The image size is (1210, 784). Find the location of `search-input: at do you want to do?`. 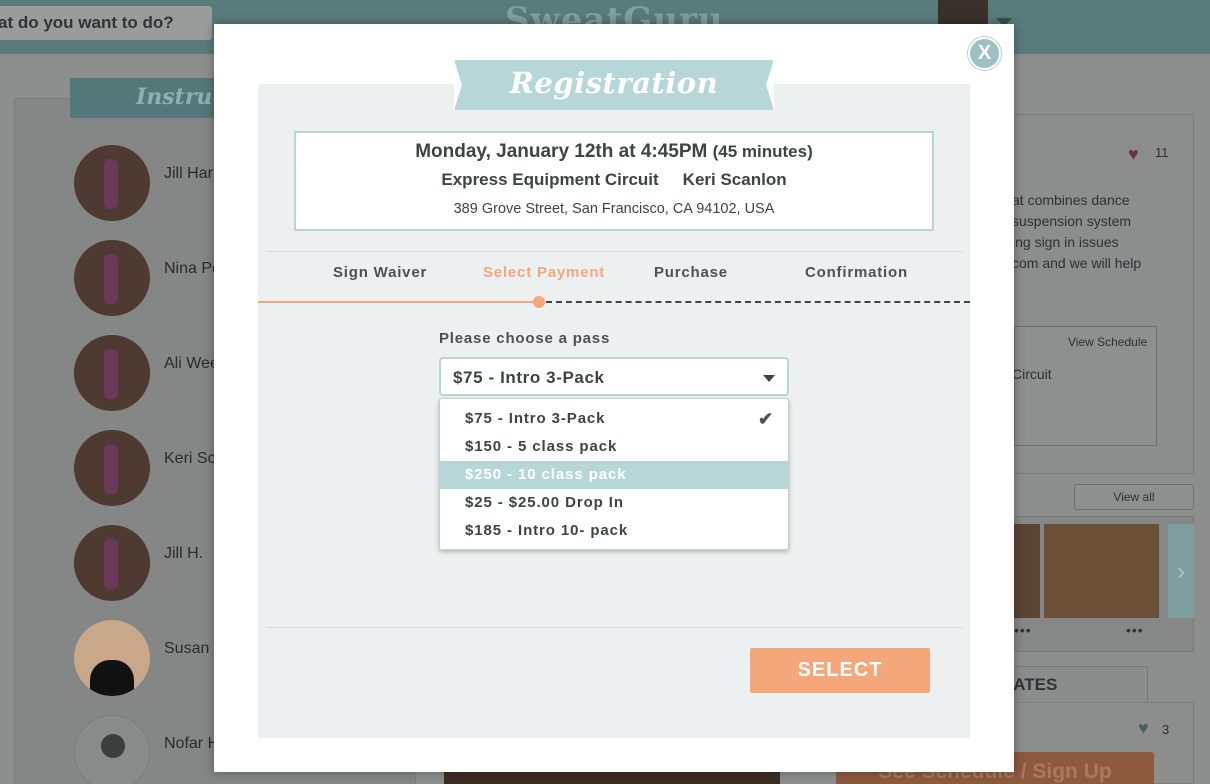

search-input: at do you want to do? is located at coordinates (106, 23).